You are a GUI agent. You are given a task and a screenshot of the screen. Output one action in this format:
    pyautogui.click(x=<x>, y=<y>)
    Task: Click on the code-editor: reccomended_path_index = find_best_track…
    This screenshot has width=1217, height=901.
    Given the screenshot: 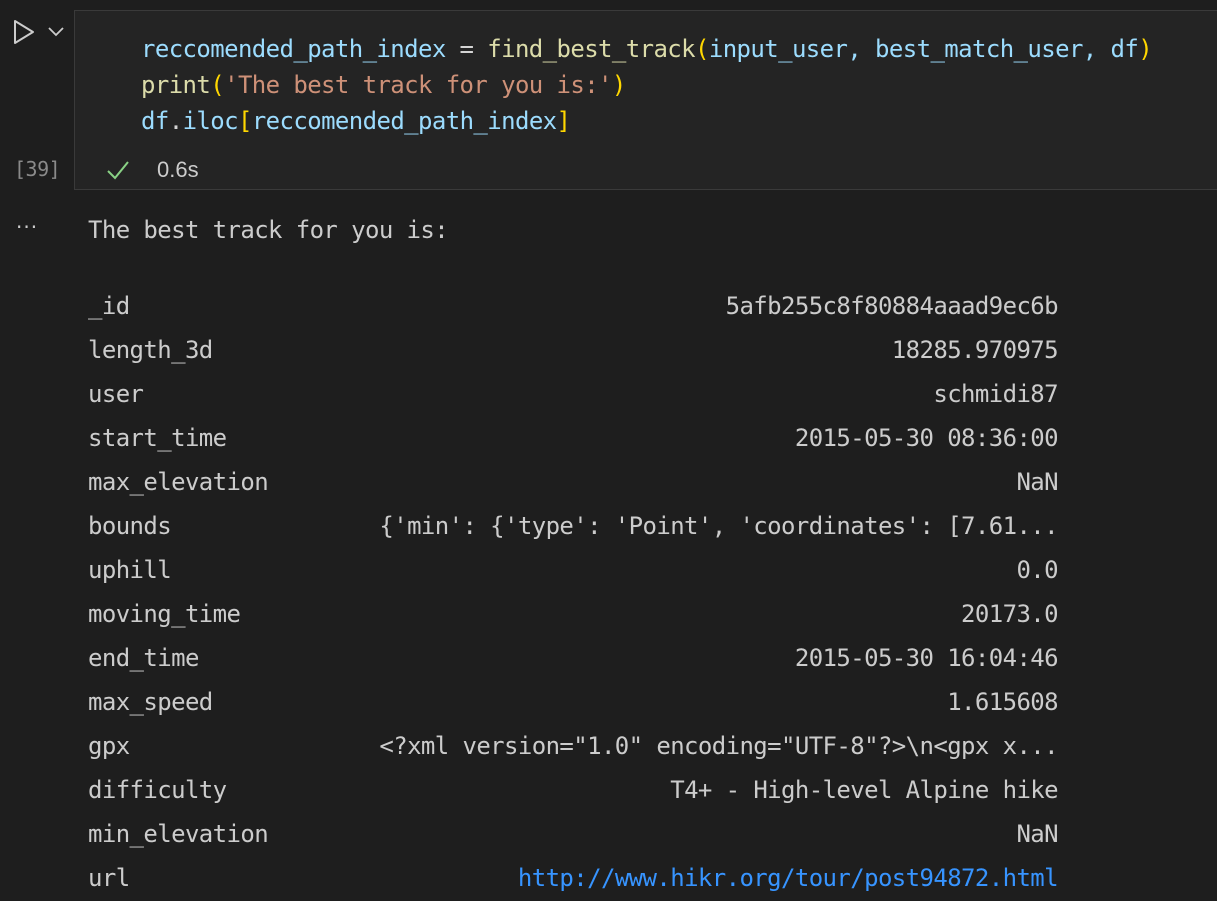 What is the action you would take?
    pyautogui.click(x=647, y=85)
    